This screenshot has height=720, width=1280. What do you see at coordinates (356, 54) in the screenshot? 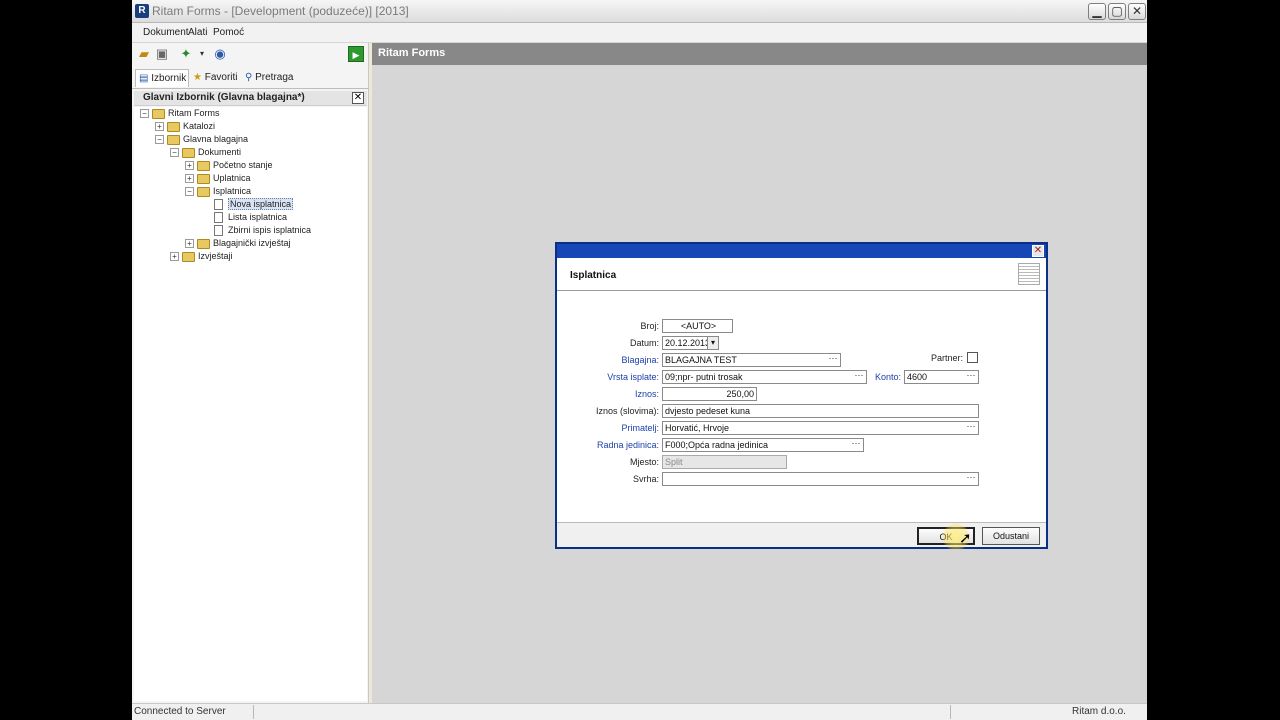
I see `run-icon: ▶` at bounding box center [356, 54].